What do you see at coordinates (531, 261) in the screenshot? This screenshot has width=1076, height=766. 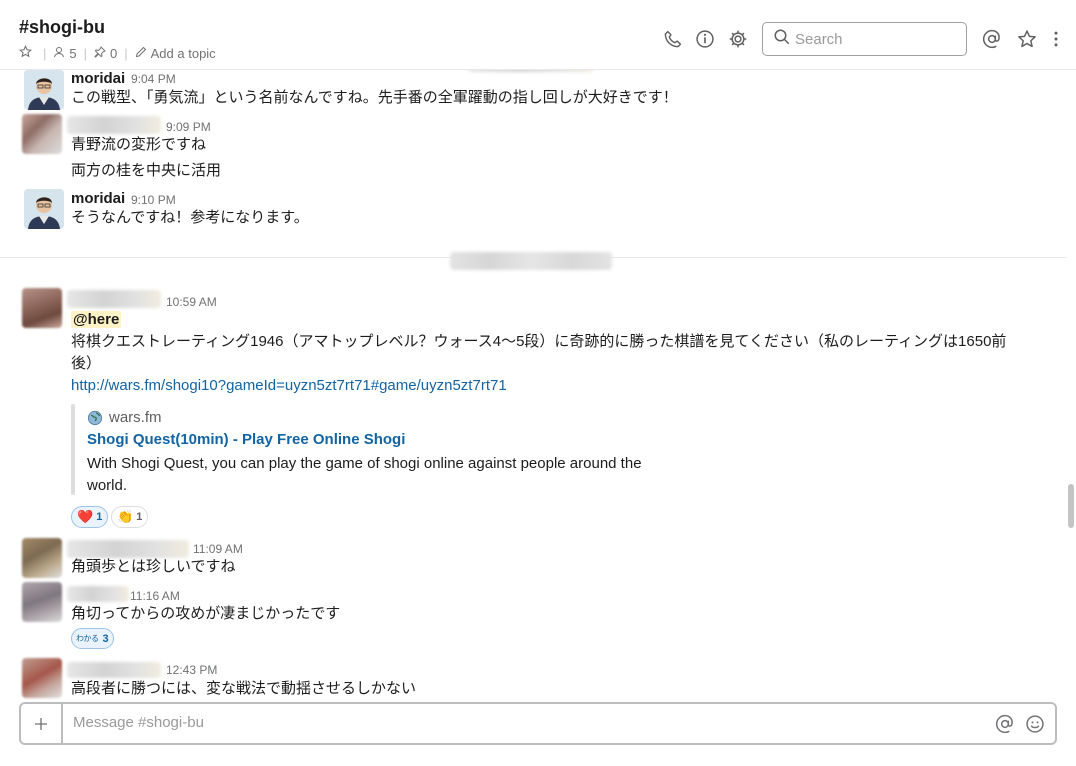 I see `redacted-date-label` at bounding box center [531, 261].